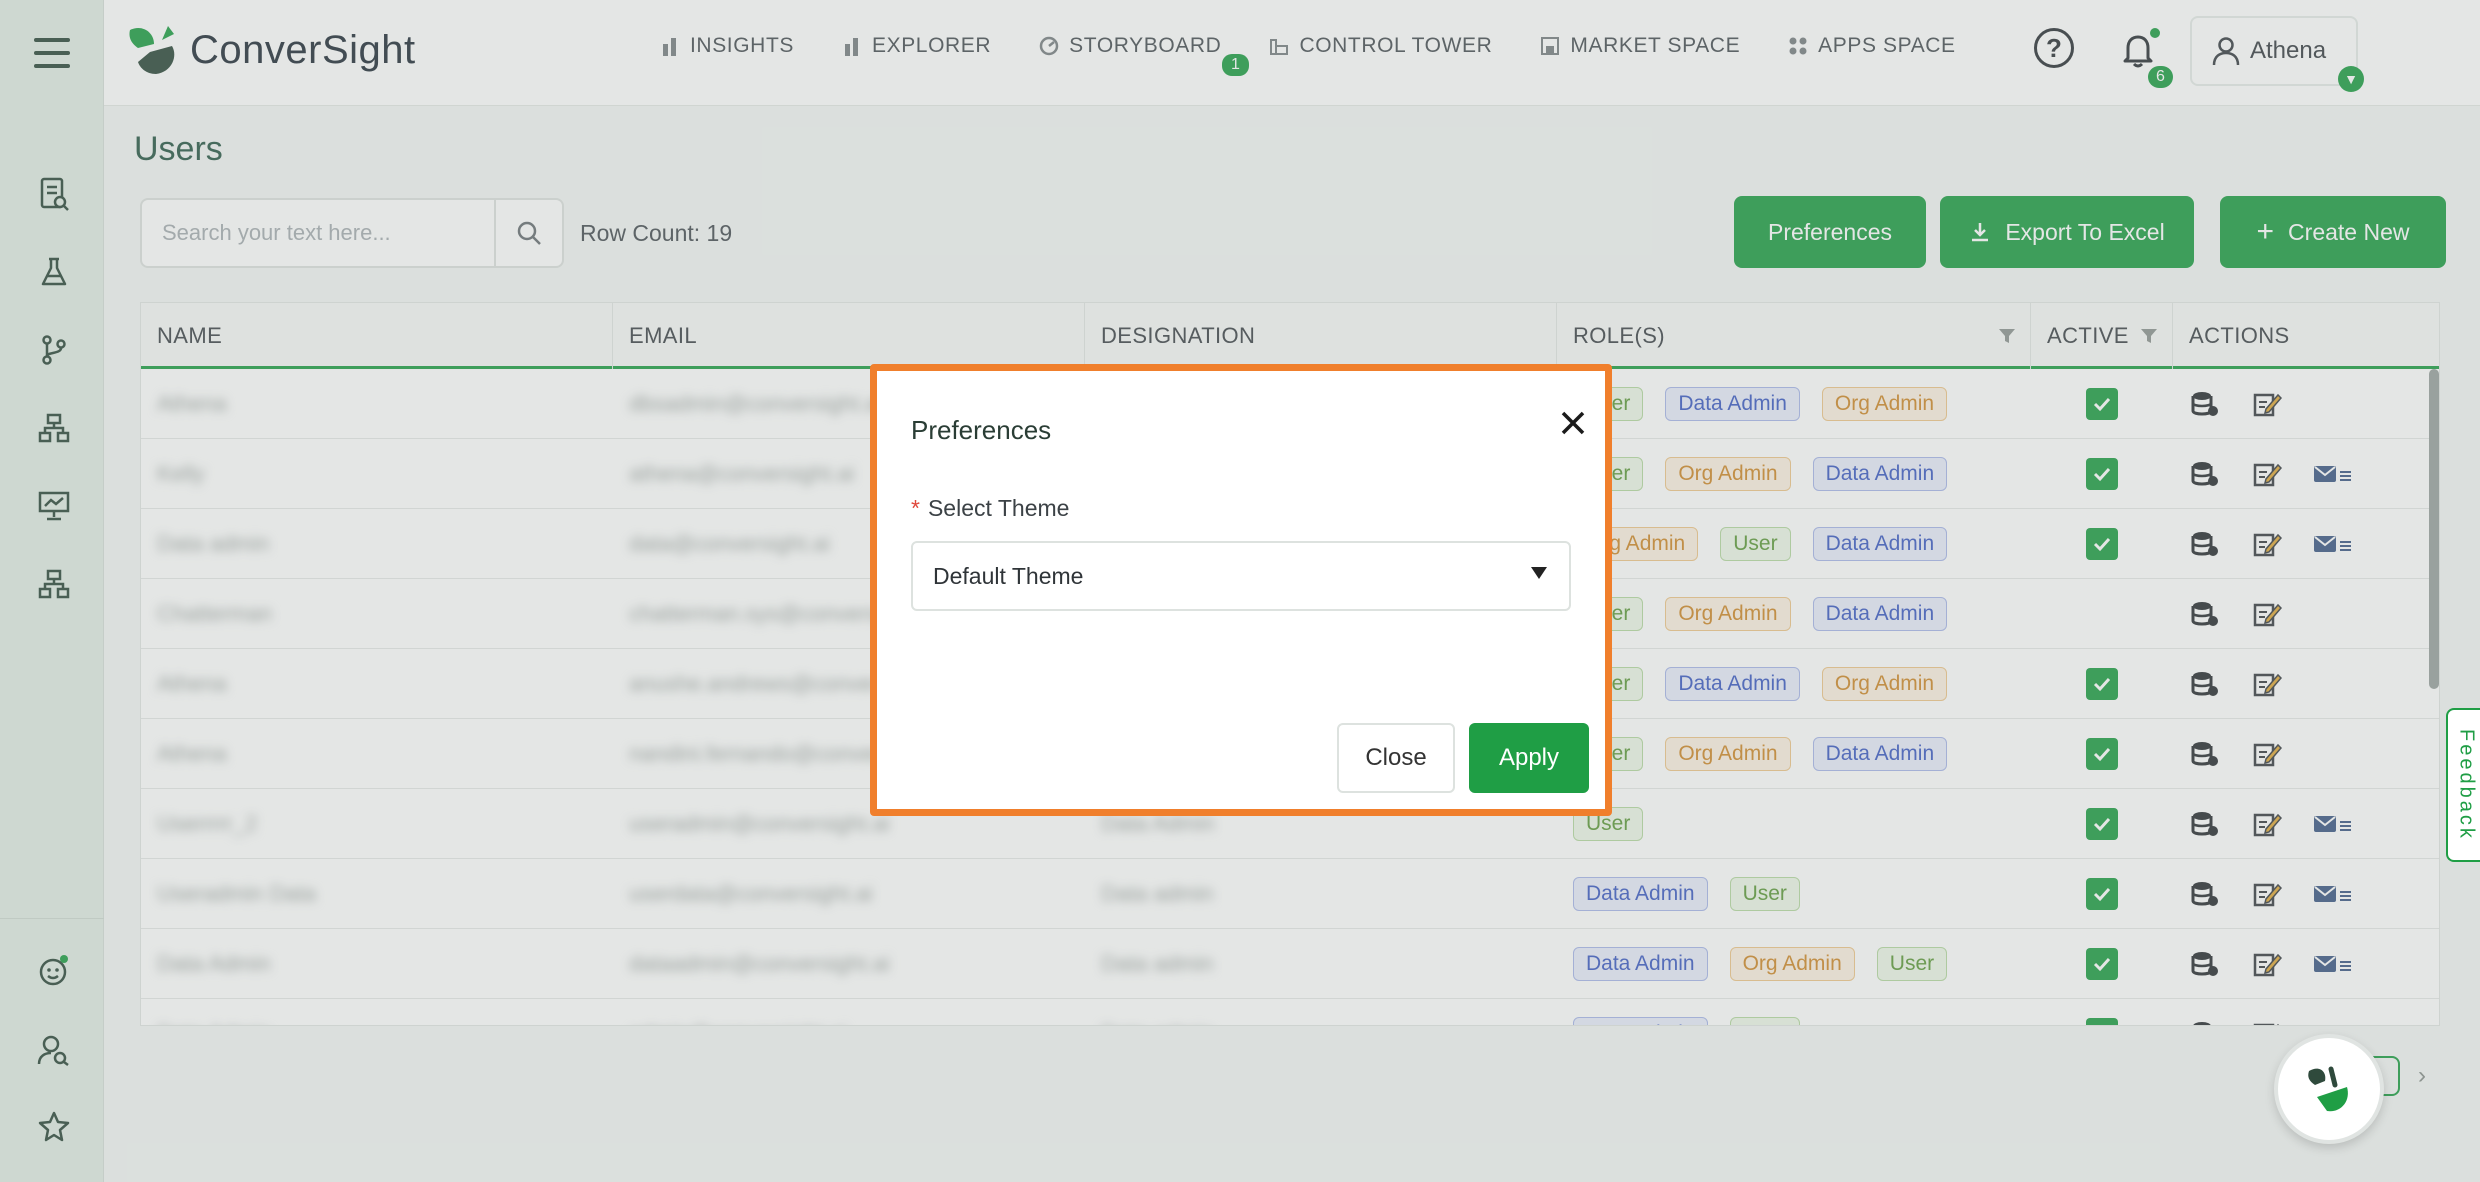 This screenshot has width=2480, height=1182. I want to click on feedback-tab: Feedback, so click(2463, 785).